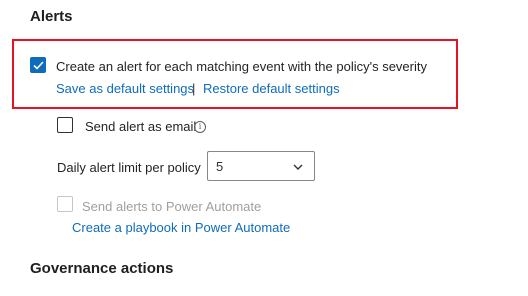  What do you see at coordinates (129, 167) in the screenshot?
I see `daily-limit-label: Daily alert limit per policy` at bounding box center [129, 167].